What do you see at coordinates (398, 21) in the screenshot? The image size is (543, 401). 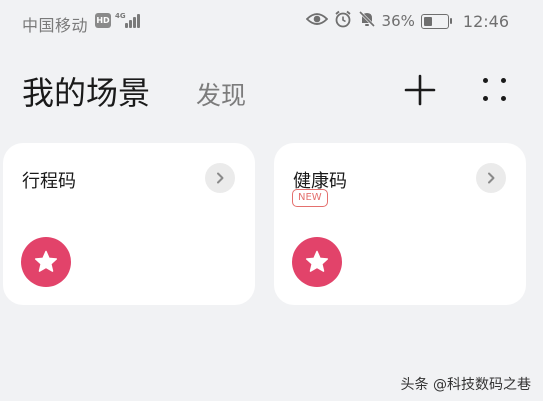 I see `battery-percent: 36%` at bounding box center [398, 21].